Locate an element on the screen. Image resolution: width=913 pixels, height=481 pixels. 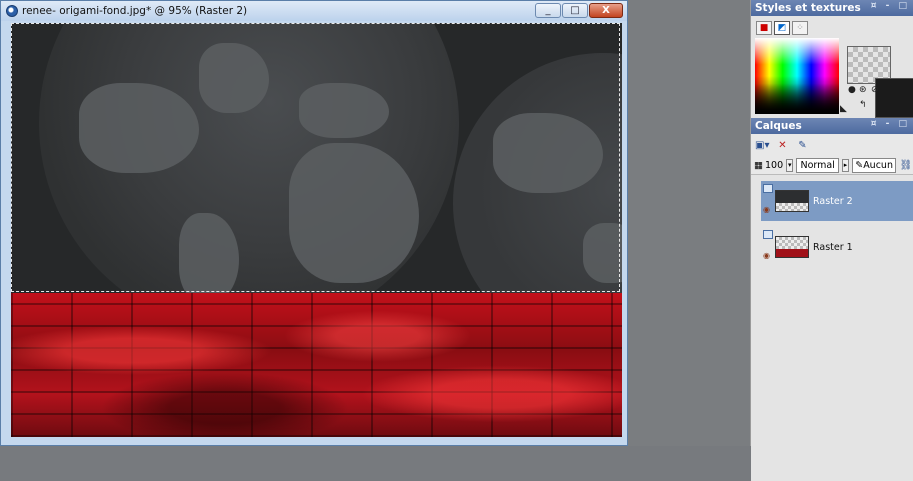
south-america-shape is located at coordinates (209, 253).